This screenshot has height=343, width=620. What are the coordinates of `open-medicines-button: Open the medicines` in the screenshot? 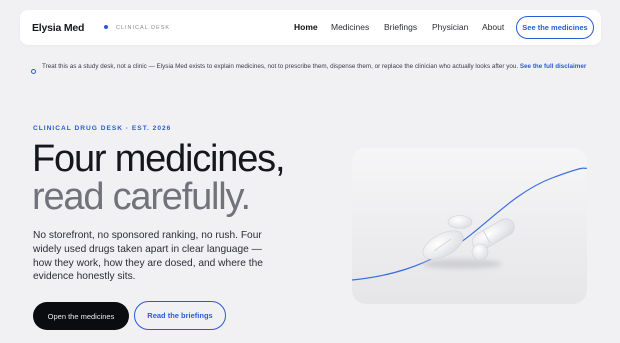 It's located at (81, 316).